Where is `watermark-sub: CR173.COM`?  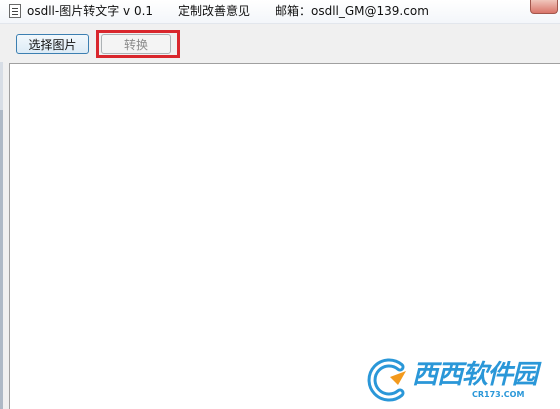 watermark-sub: CR173.COM is located at coordinates (498, 394).